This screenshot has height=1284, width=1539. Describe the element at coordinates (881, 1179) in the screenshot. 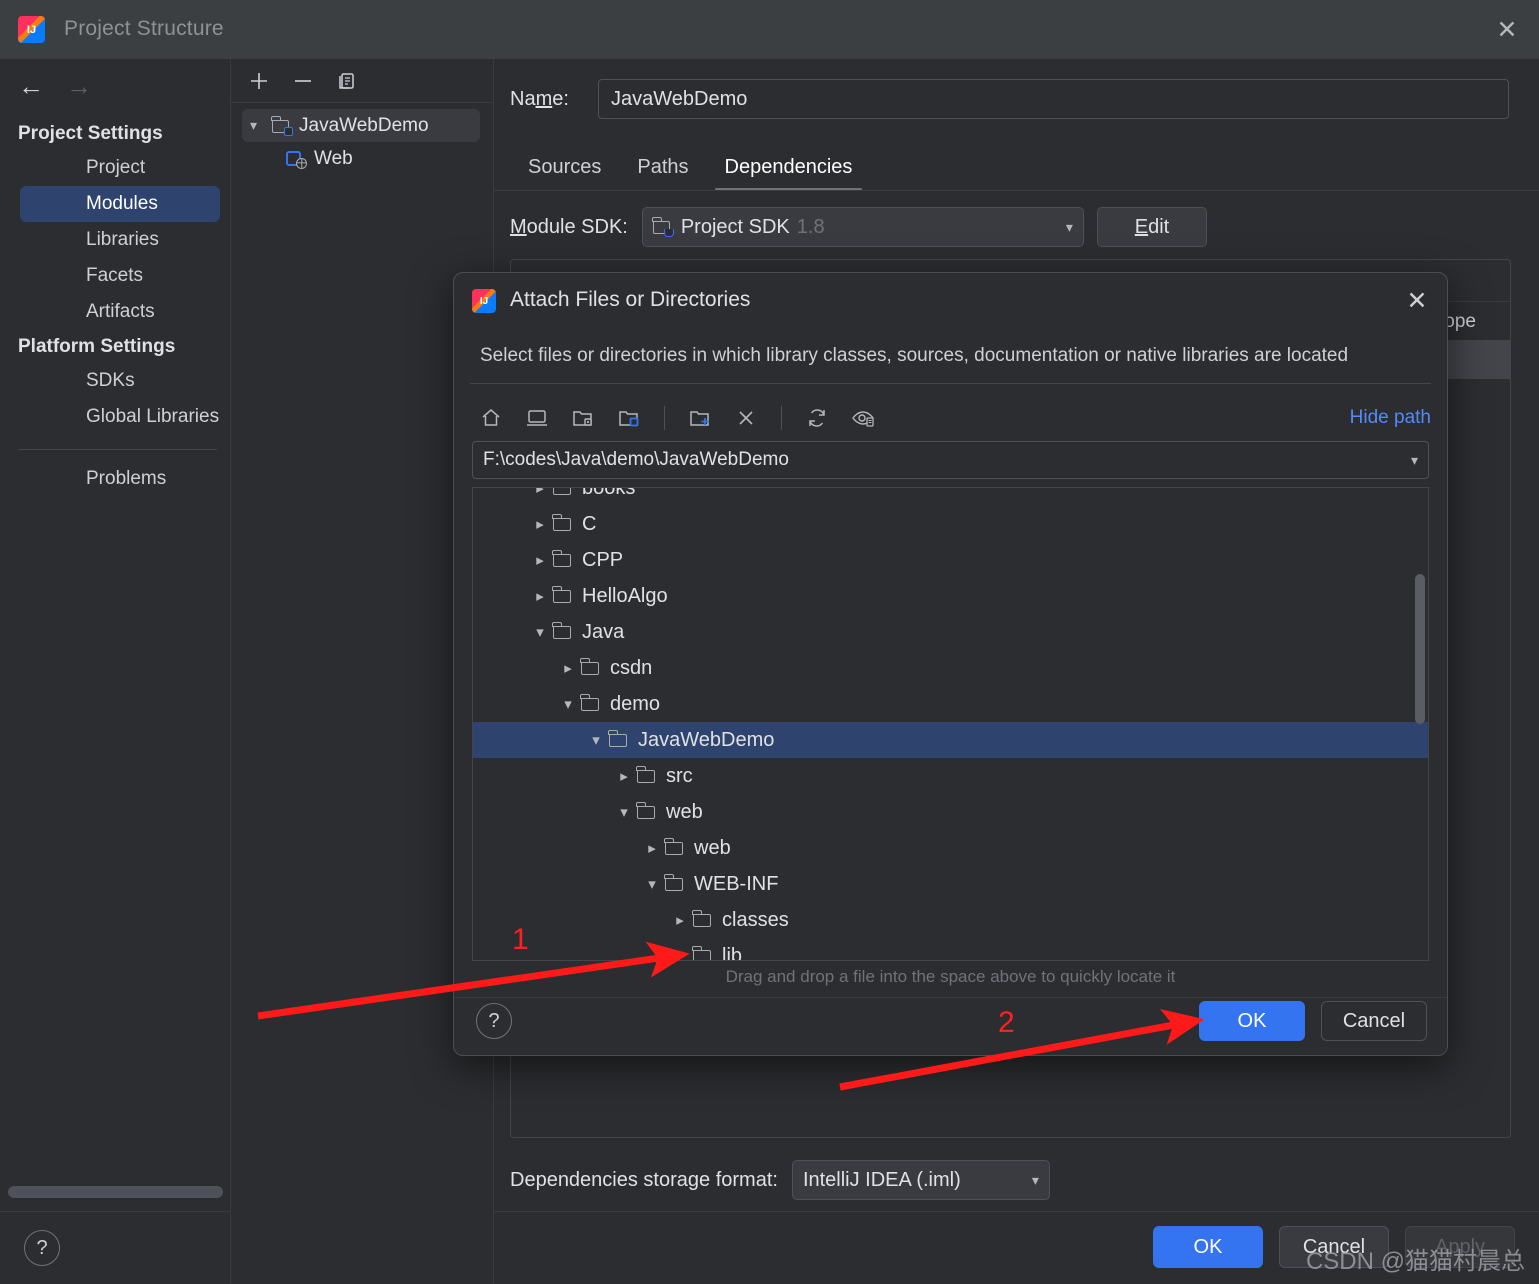

I see `storage-format-value: IntelliJ IDEA (.iml)` at that location.